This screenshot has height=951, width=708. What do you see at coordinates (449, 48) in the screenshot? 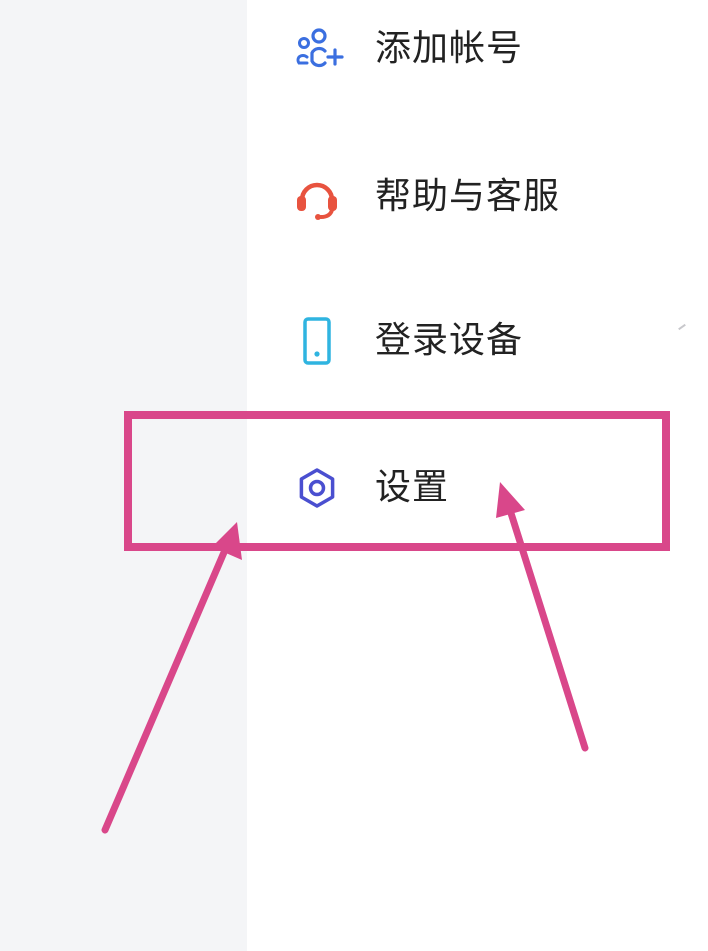
I see `menu-item-label: 添加帐号` at bounding box center [449, 48].